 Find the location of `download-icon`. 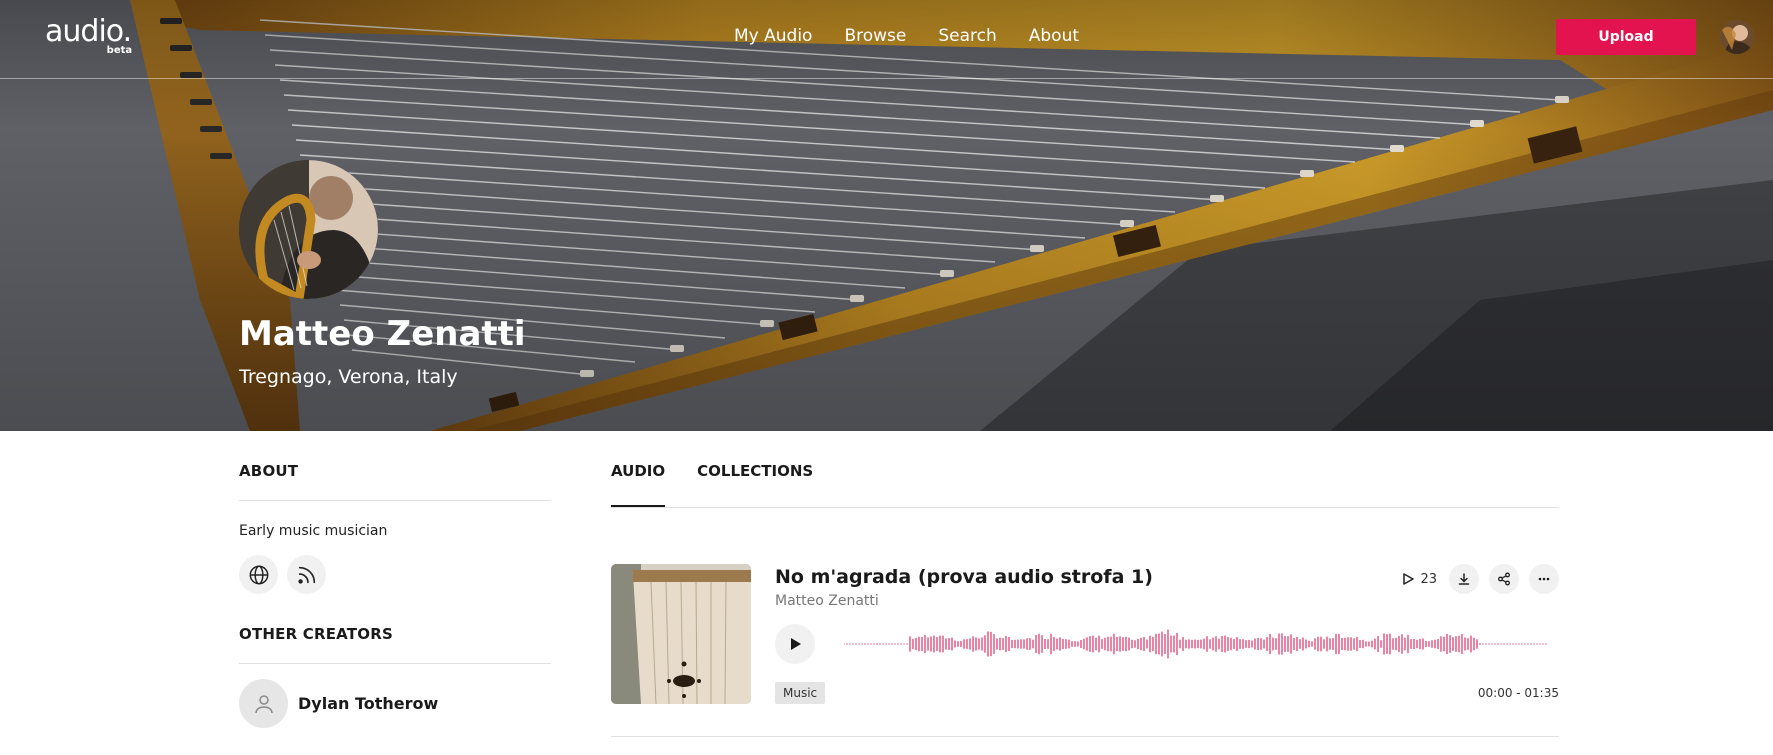

download-icon is located at coordinates (1464, 579).